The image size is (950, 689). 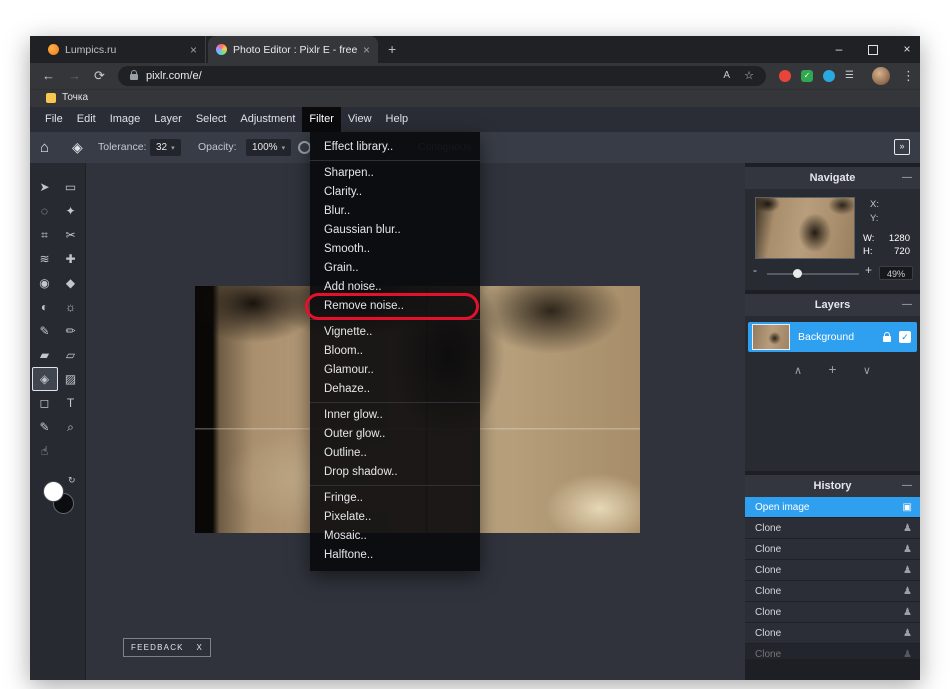 What do you see at coordinates (72, 480) in the screenshot?
I see `swap-colors-icon: ↻` at bounding box center [72, 480].